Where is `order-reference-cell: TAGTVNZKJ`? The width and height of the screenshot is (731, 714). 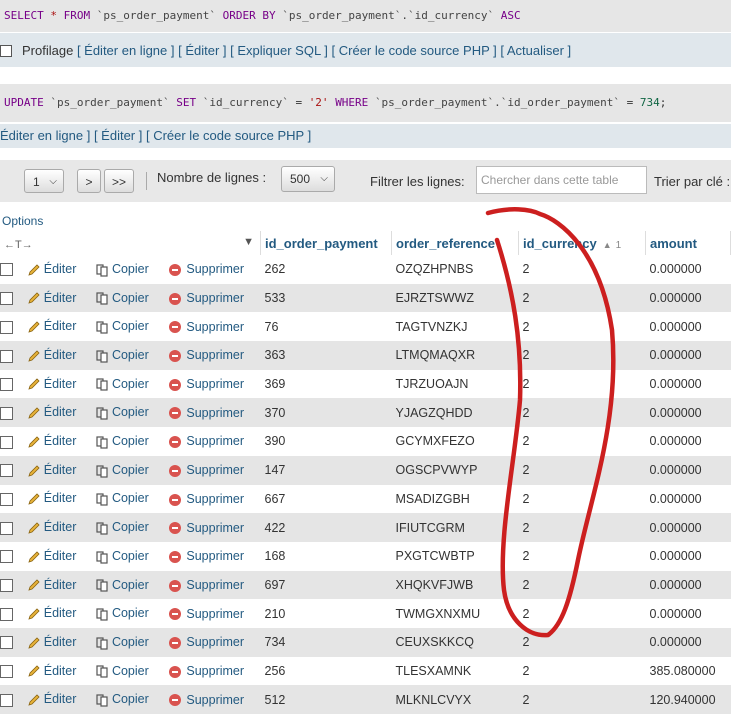
order-reference-cell: TAGTVNZKJ is located at coordinates (455, 327).